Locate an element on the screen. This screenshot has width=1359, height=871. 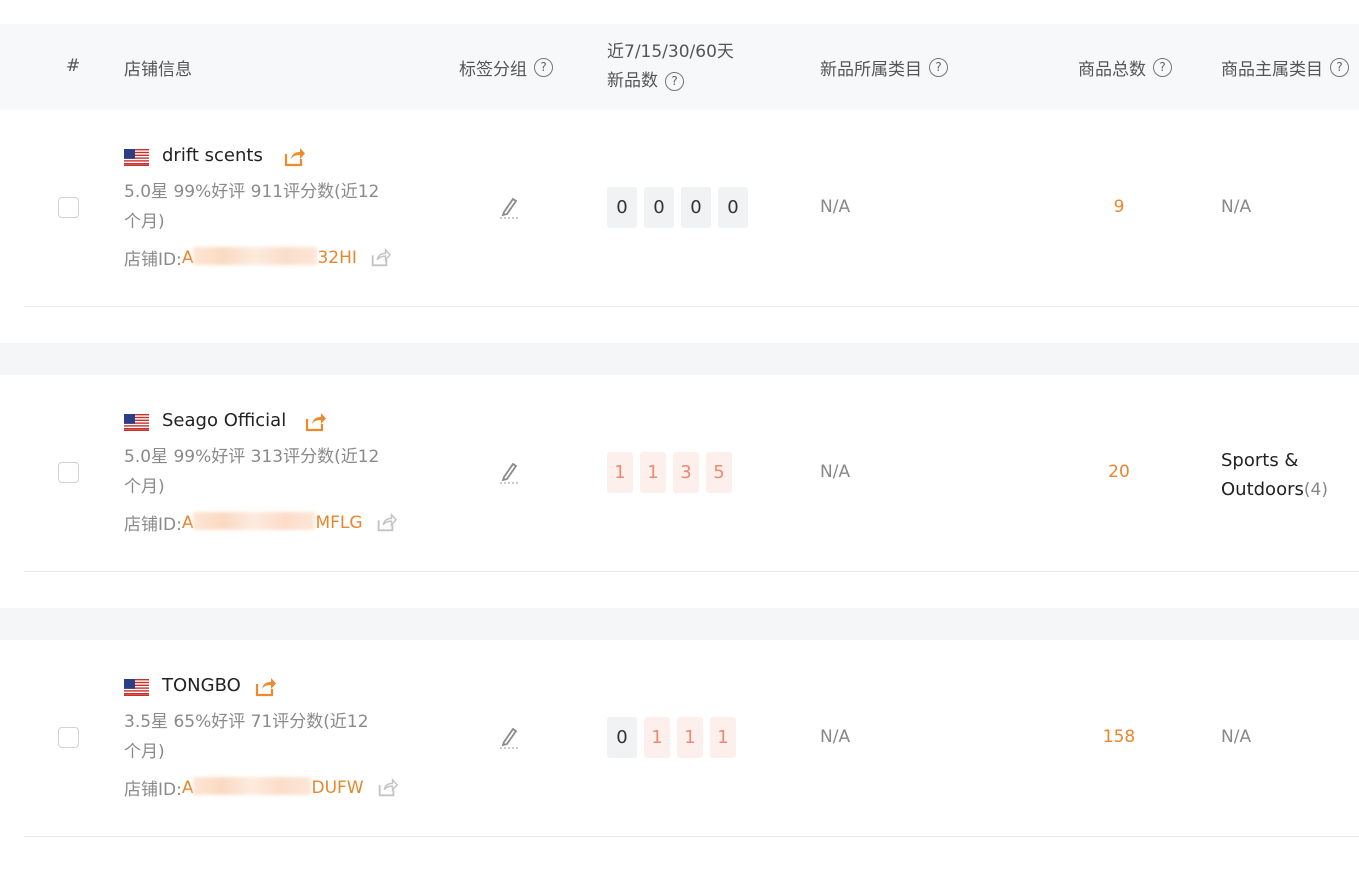
store-id-value: A DUFW is located at coordinates (272, 787).